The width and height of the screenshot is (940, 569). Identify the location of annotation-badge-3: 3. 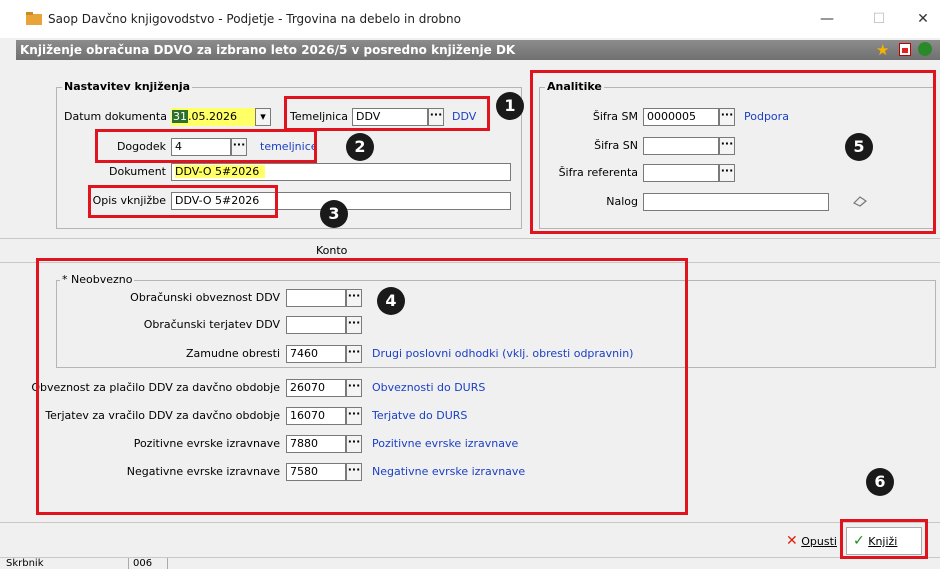
(334, 214).